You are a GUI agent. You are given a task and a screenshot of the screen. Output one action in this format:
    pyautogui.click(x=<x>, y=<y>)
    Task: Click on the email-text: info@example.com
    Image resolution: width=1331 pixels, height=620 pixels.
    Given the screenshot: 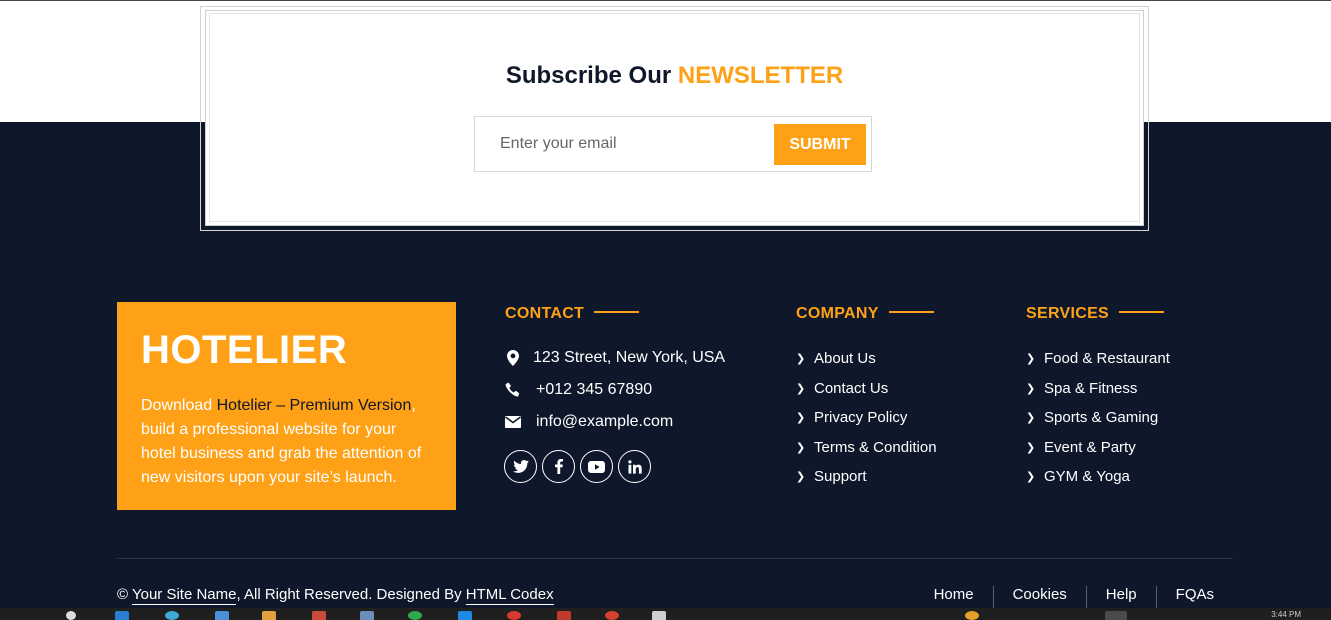 What is the action you would take?
    pyautogui.click(x=605, y=421)
    